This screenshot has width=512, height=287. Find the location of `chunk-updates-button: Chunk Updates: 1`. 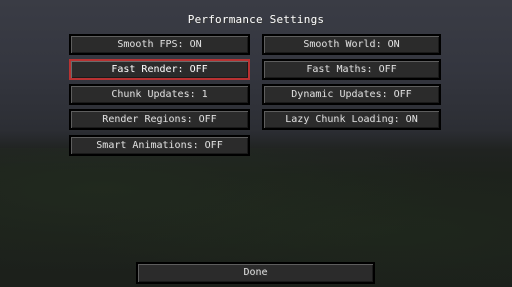

chunk-updates-button: Chunk Updates: 1 is located at coordinates (159, 94).